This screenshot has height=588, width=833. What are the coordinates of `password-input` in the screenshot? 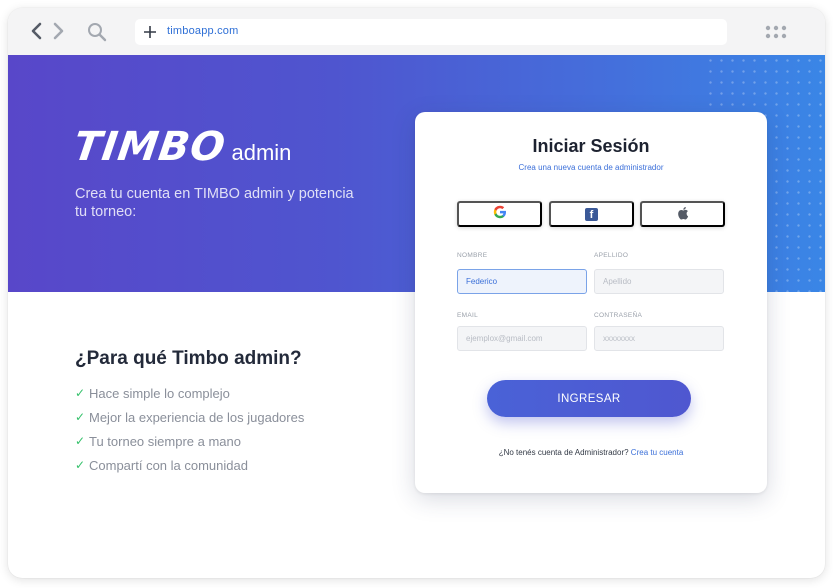 It's located at (659, 338).